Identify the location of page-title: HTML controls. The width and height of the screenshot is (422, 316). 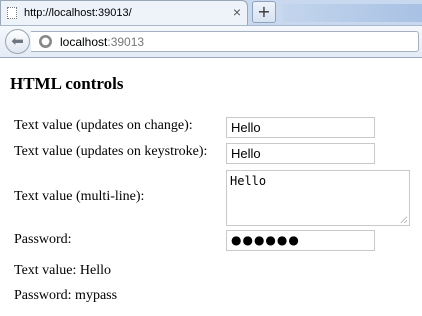
(67, 83).